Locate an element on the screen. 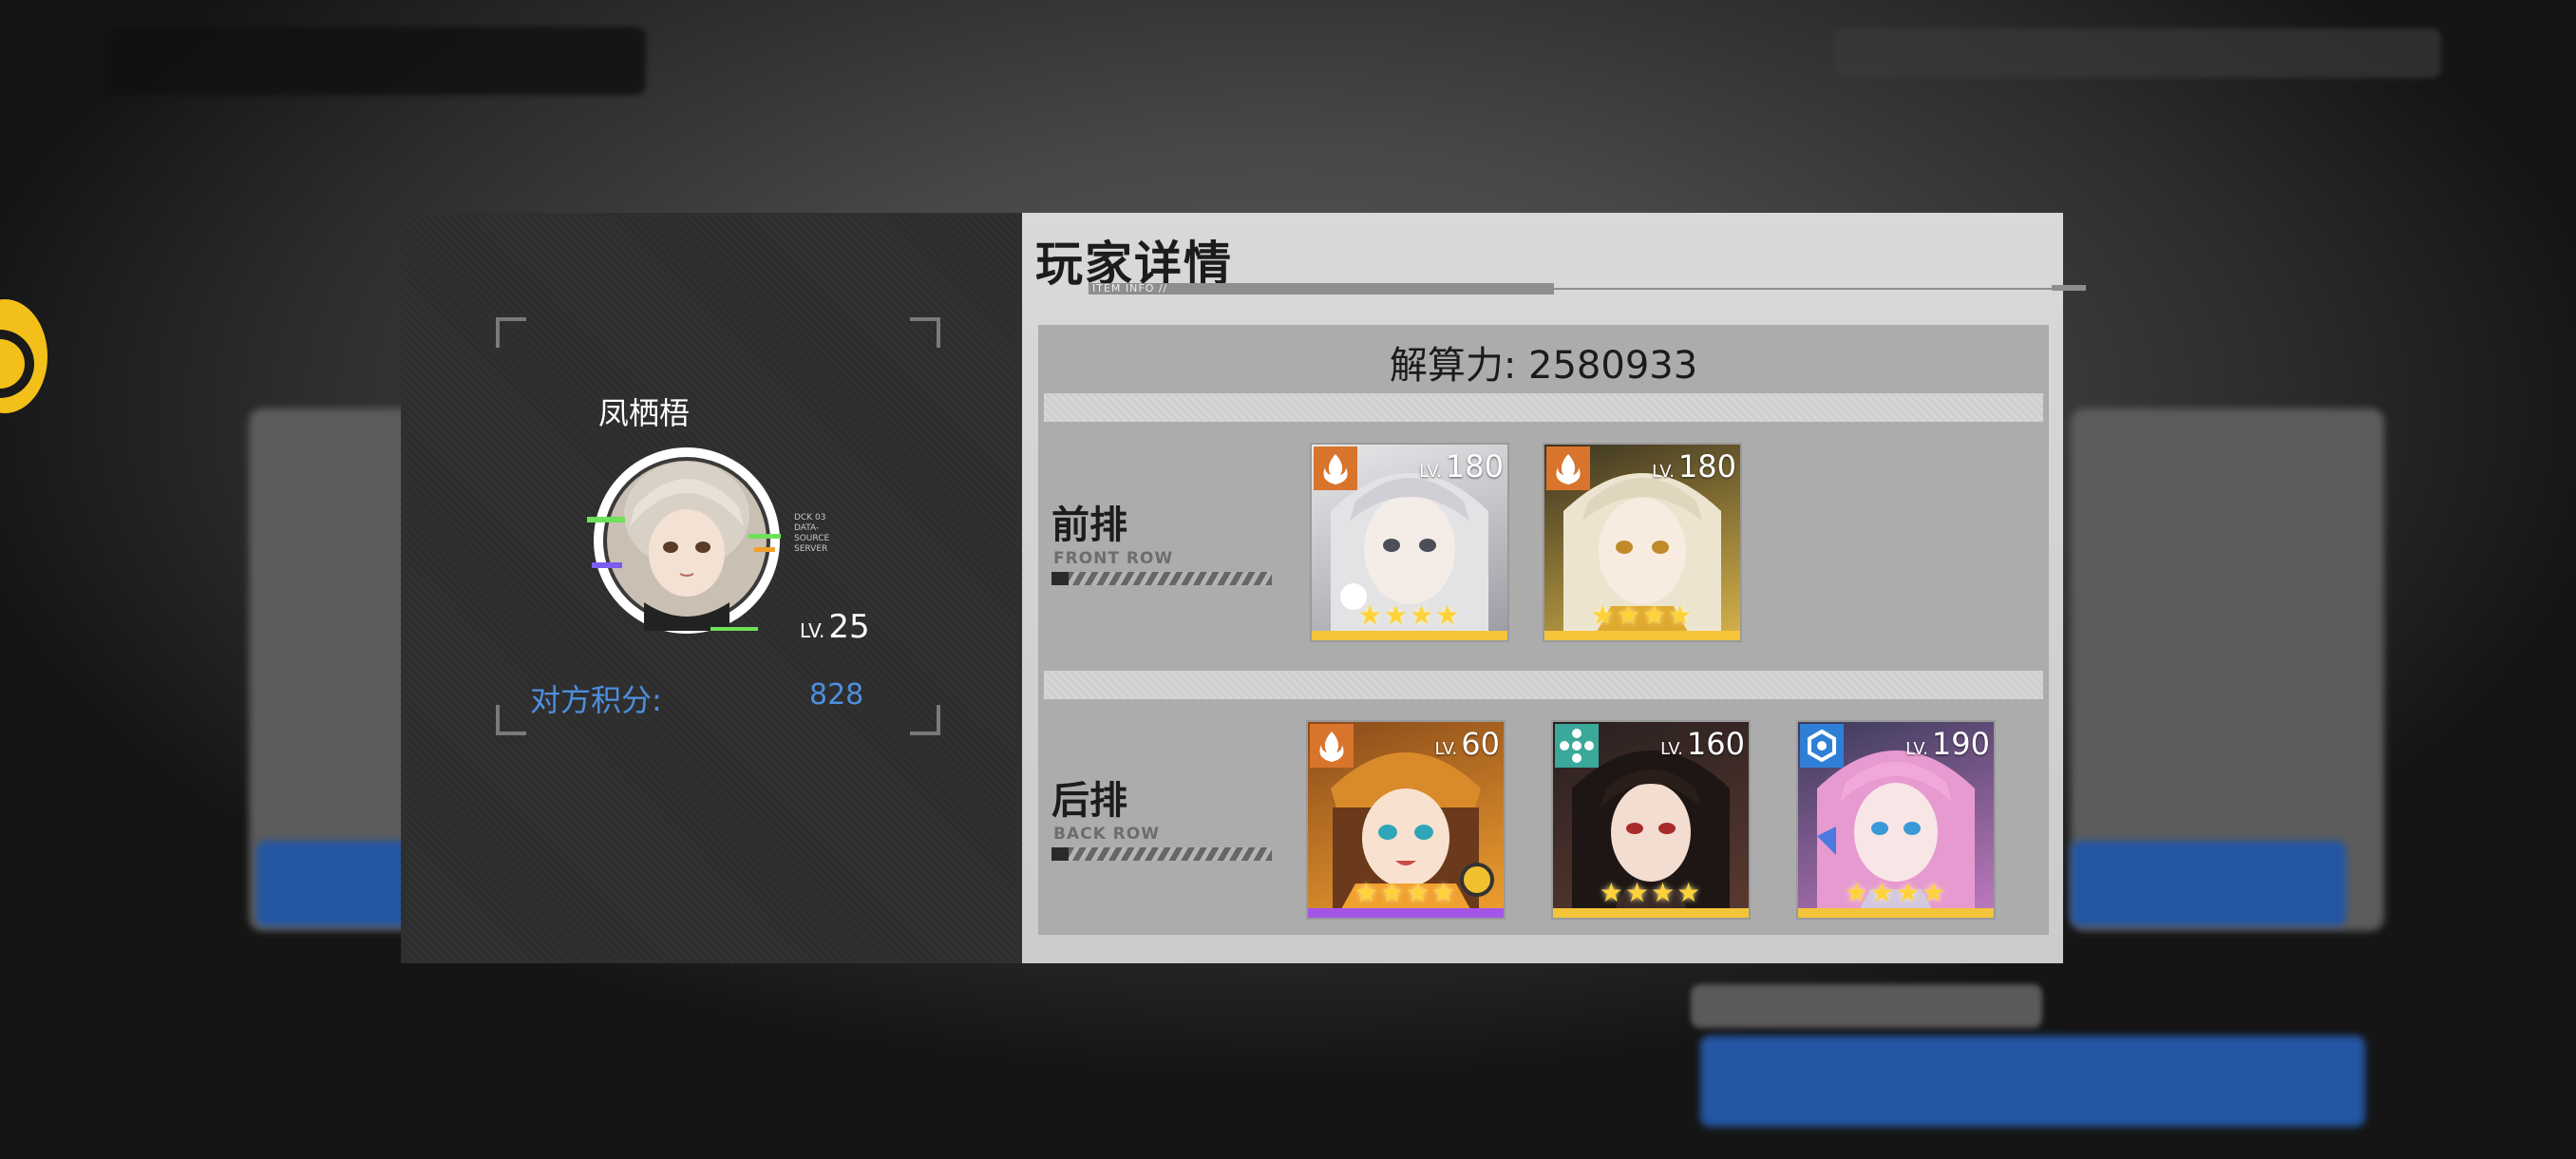 The image size is (2576, 1159). avatar-tag-line: SERVER is located at coordinates (811, 549).